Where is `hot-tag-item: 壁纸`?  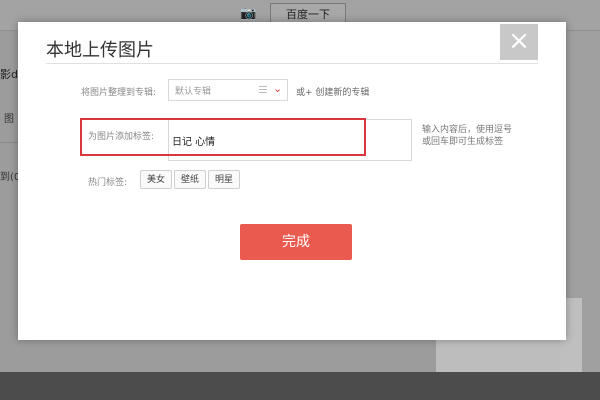 hot-tag-item: 壁纸 is located at coordinates (190, 179).